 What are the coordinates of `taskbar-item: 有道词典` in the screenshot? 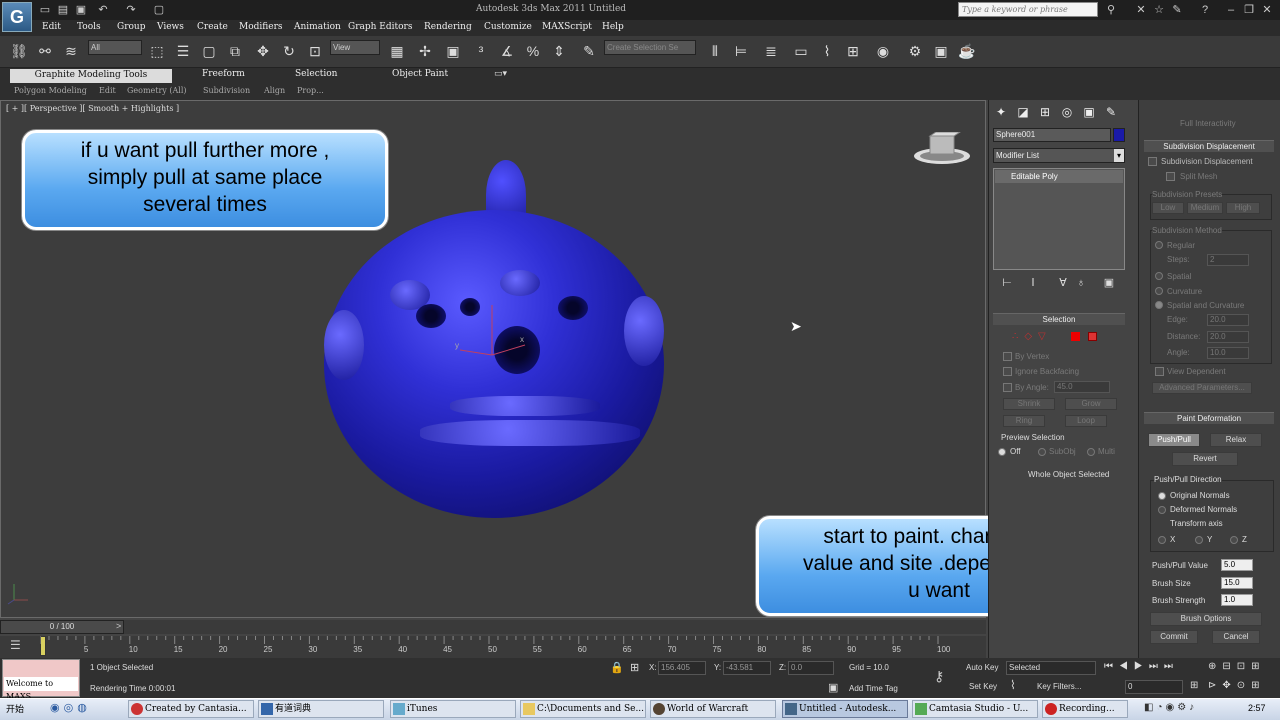 It's located at (321, 709).